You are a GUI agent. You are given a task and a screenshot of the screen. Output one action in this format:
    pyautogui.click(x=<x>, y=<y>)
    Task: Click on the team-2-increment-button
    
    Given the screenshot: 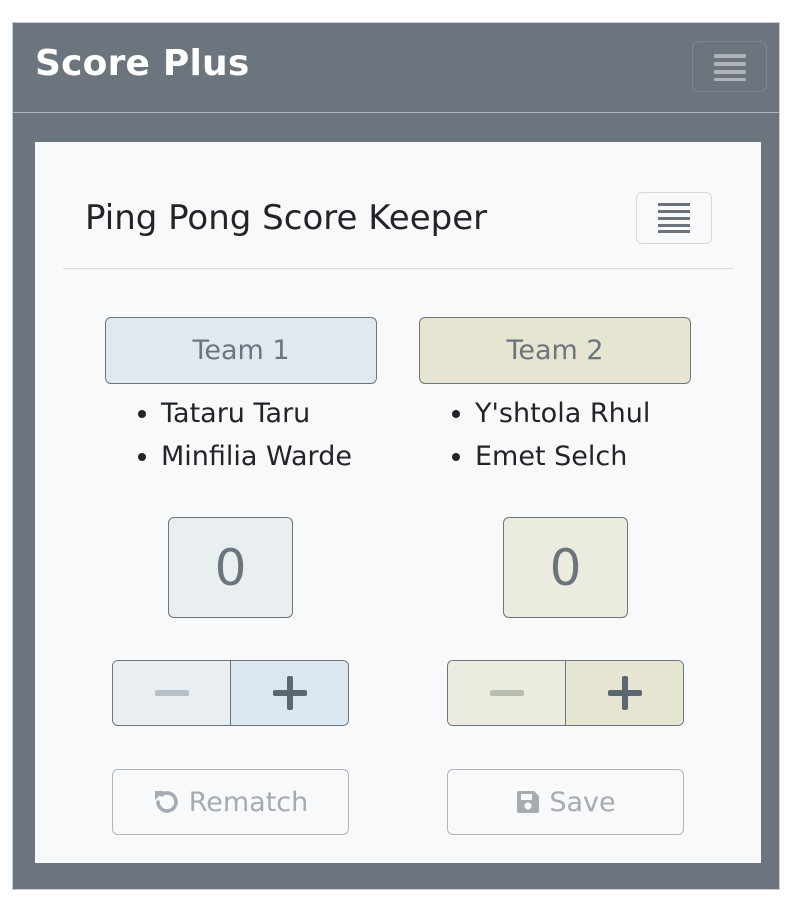 What is the action you would take?
    pyautogui.click(x=624, y=693)
    